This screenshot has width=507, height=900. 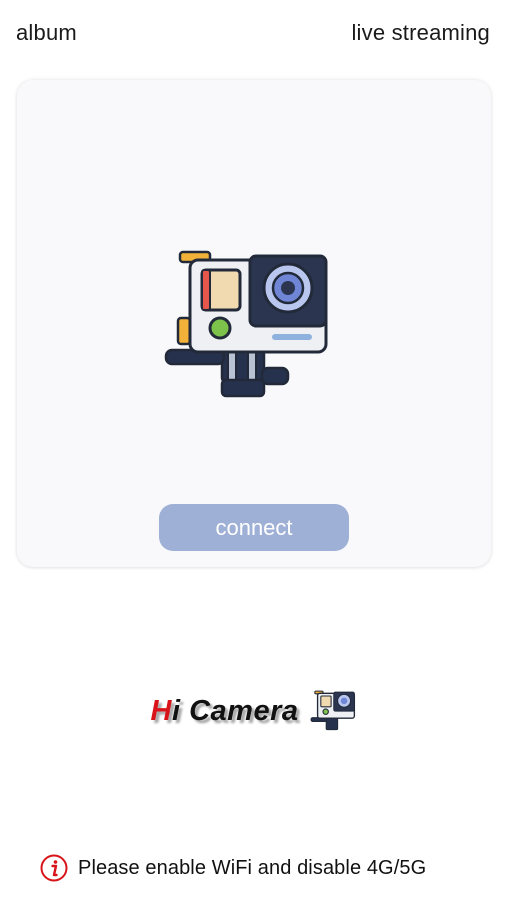 I want to click on connect-button: connect, so click(x=254, y=527).